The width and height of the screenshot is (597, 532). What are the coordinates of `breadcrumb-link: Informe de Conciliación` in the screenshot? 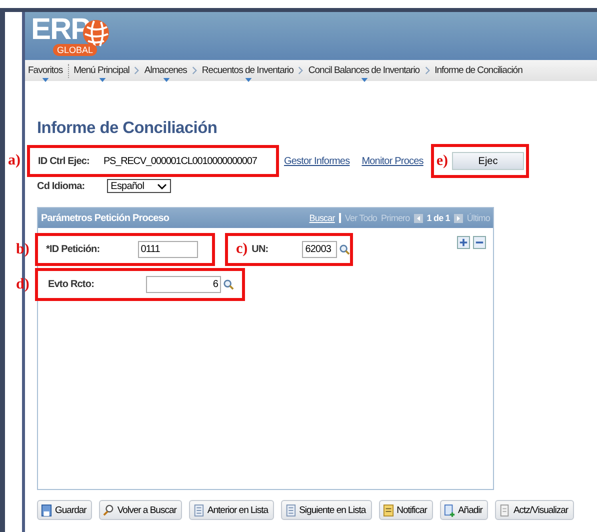 It's located at (478, 70).